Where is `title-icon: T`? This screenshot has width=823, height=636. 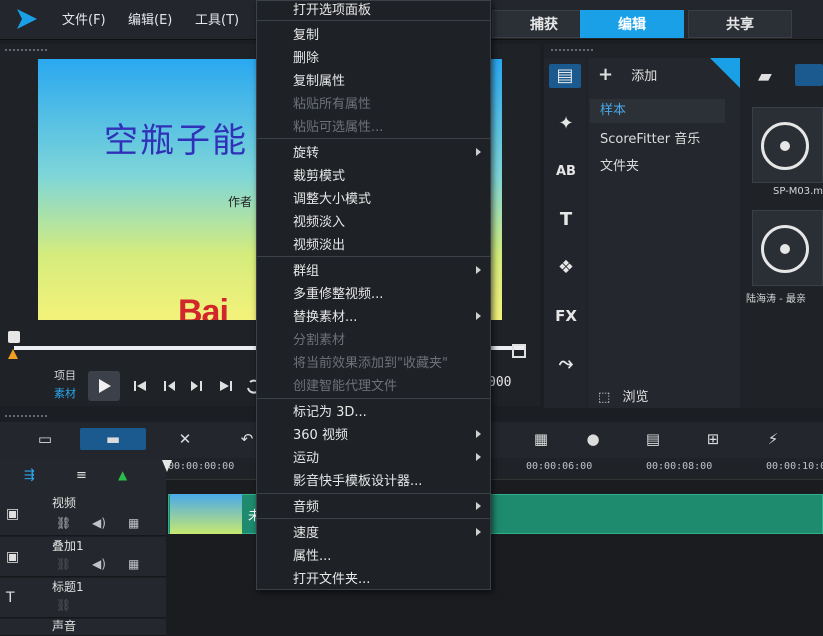
title-icon: T is located at coordinates (566, 220).